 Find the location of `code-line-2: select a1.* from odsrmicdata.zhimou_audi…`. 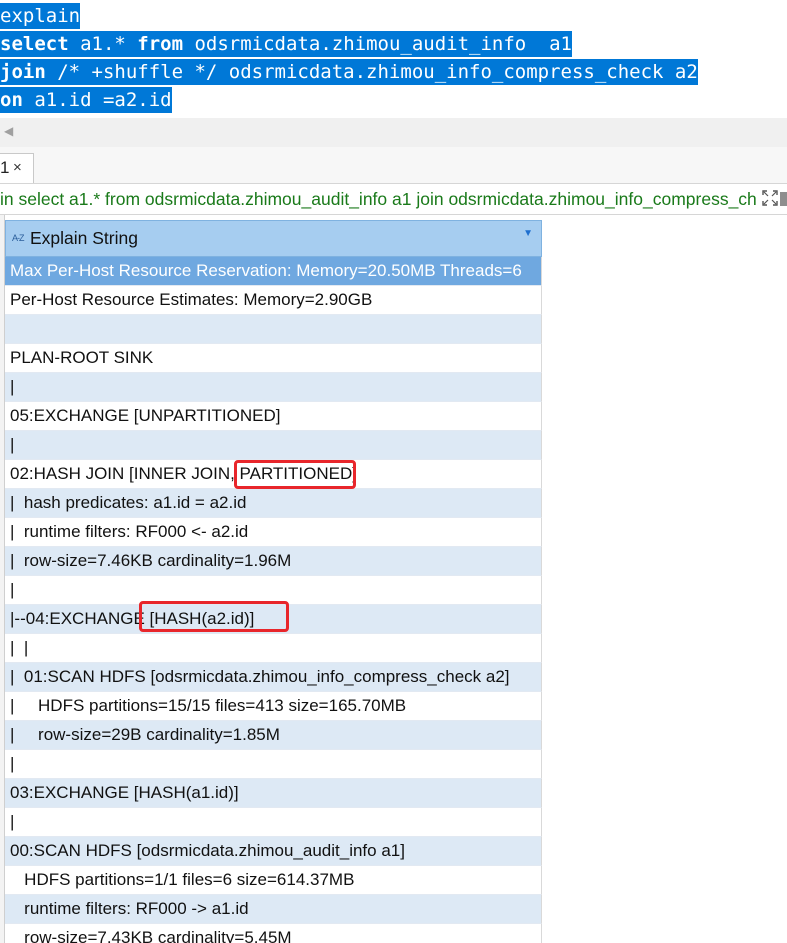

code-line-2: select a1.* from odsrmicdata.zhimou_audi… is located at coordinates (286, 44).